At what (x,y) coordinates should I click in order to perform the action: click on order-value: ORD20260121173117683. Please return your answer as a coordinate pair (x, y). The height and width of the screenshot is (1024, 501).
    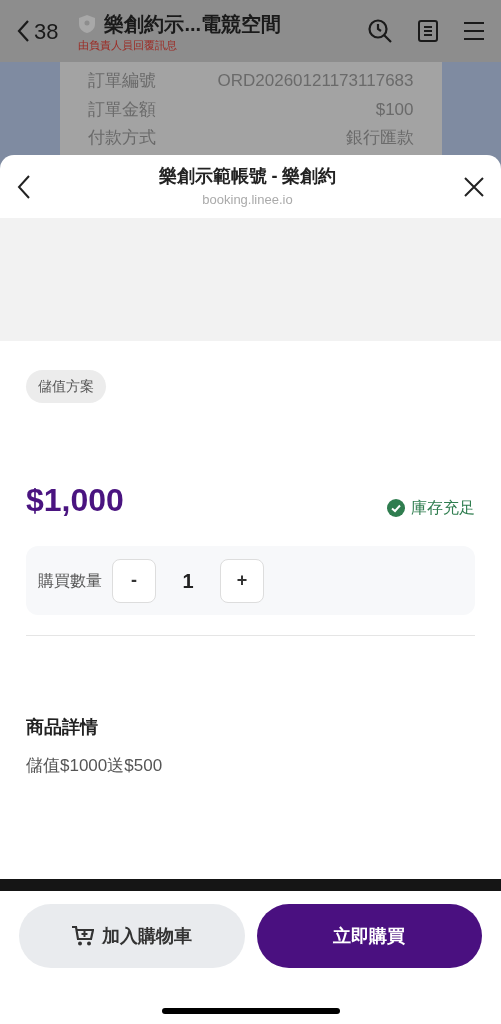
    Looking at the image, I should click on (315, 81).